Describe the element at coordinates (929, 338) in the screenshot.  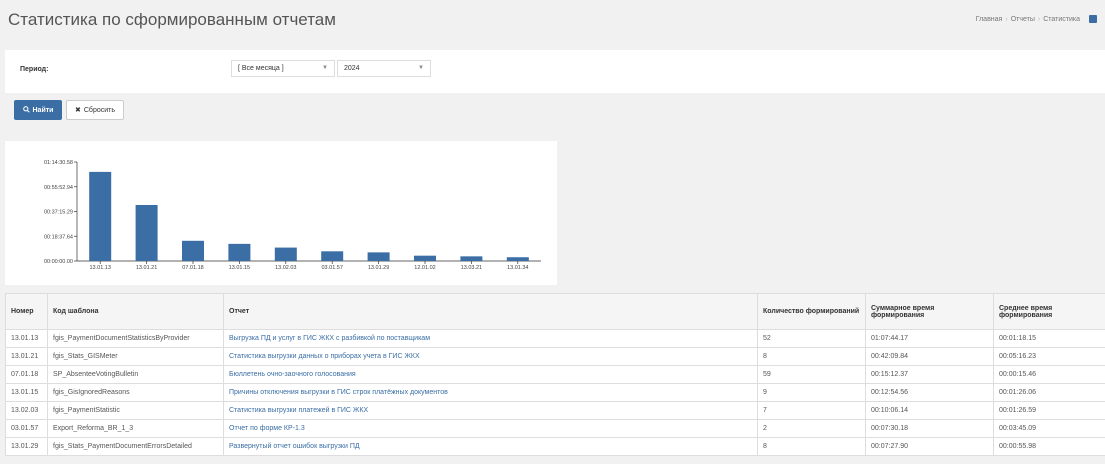
I see `cell-total-time: 01:07:44.17` at that location.